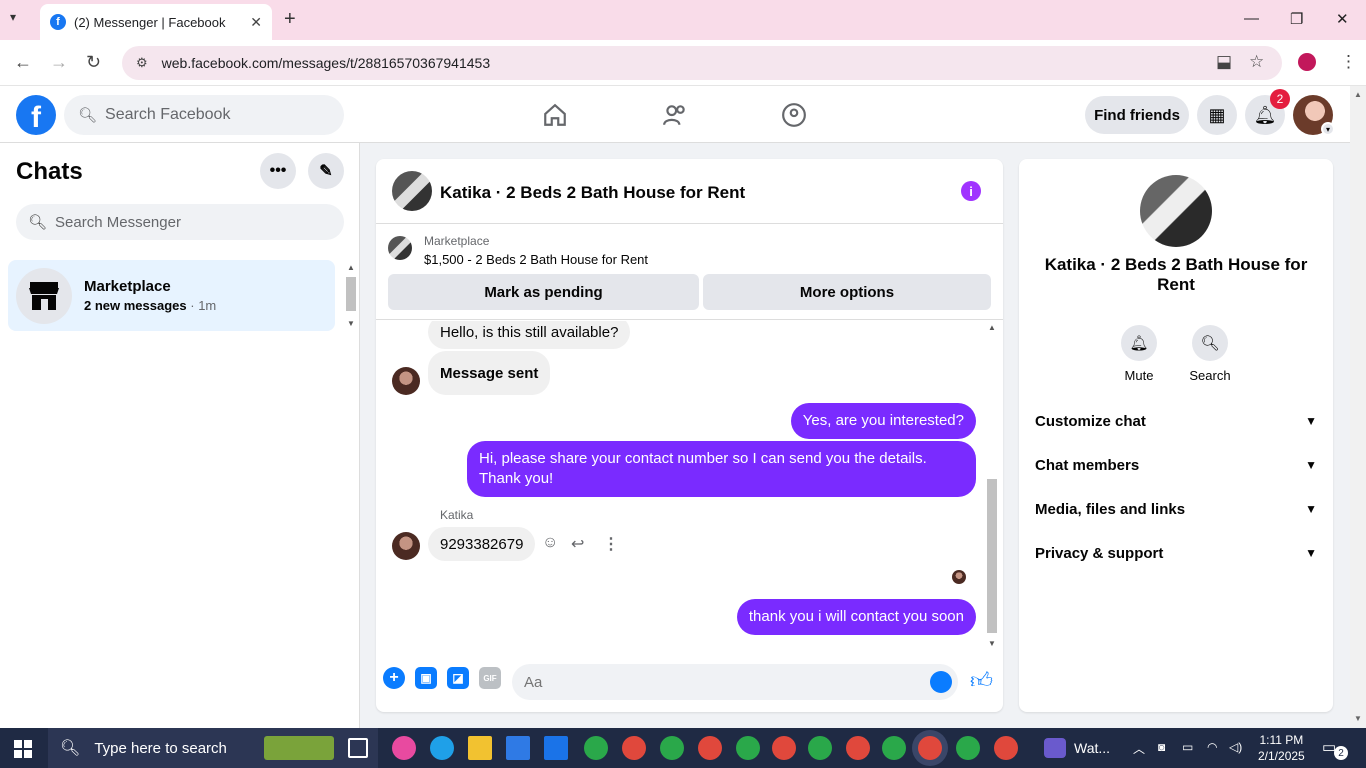 The height and width of the screenshot is (768, 1366). Describe the element at coordinates (490, 678) in the screenshot. I see `gif-icon: GIF` at that location.